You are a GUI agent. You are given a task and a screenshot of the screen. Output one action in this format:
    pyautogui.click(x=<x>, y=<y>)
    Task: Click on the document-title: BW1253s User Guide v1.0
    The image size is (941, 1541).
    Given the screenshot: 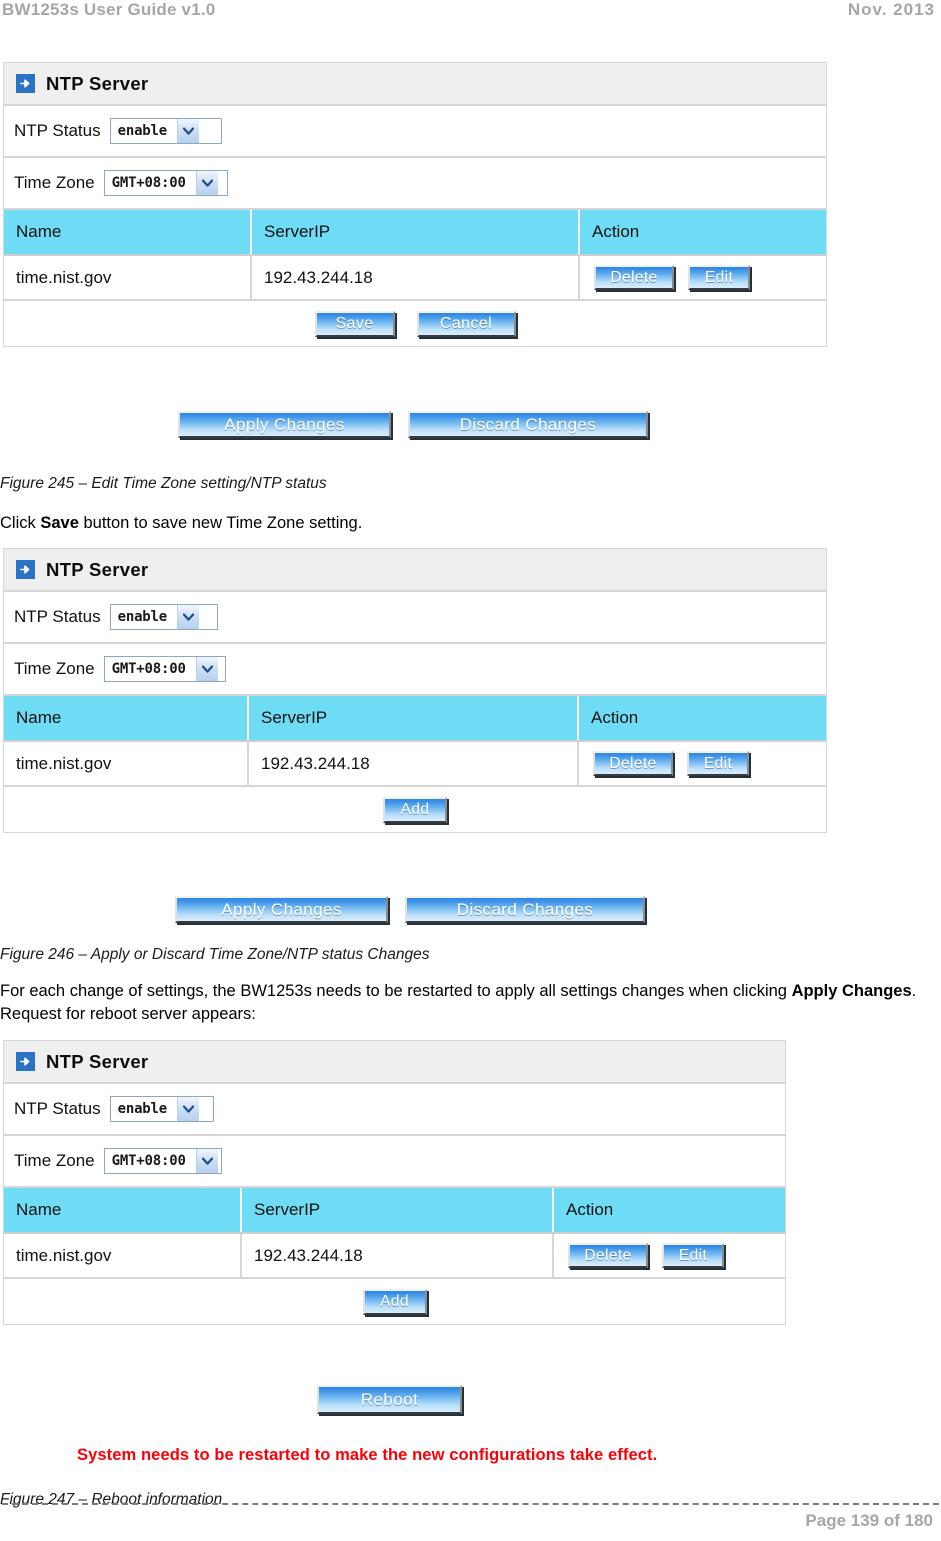 What is the action you would take?
    pyautogui.click(x=109, y=9)
    